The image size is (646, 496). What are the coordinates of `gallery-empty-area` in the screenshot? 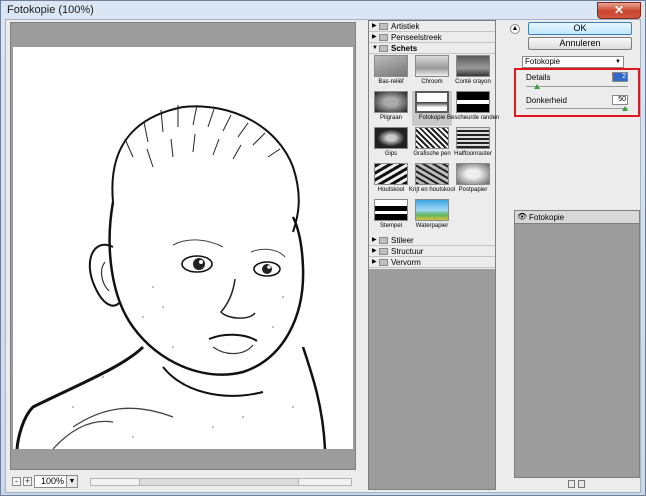 It's located at (432, 379).